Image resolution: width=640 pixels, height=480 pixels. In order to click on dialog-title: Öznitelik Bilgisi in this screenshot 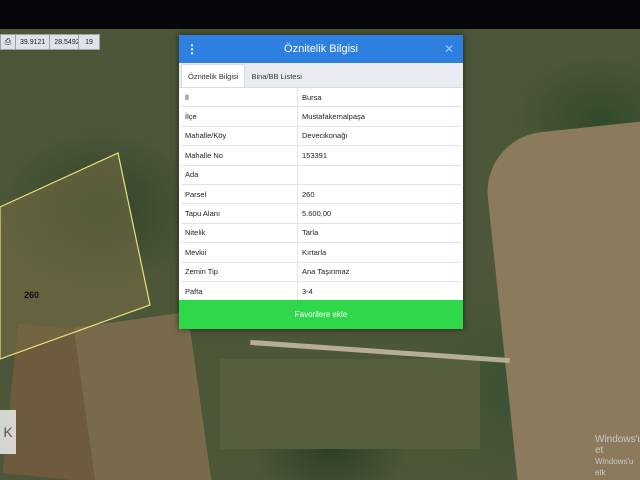, I will do `click(321, 49)`.